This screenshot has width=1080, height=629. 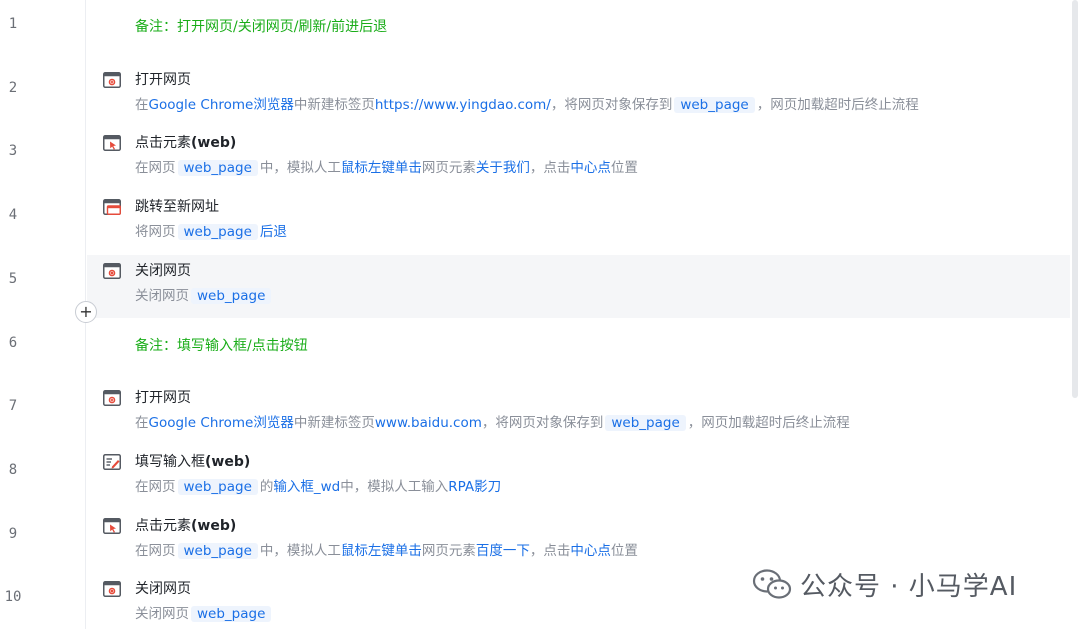 What do you see at coordinates (334, 104) in the screenshot?
I see `description-text: 中新建标签页` at bounding box center [334, 104].